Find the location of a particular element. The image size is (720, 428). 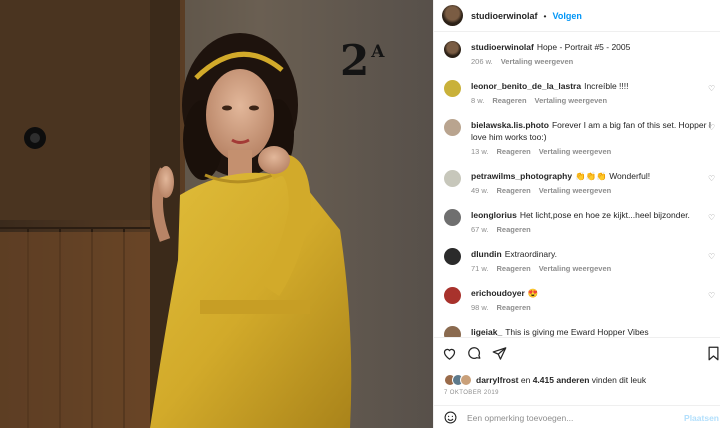

comment-text: Increíble !!!! is located at coordinates (606, 86).